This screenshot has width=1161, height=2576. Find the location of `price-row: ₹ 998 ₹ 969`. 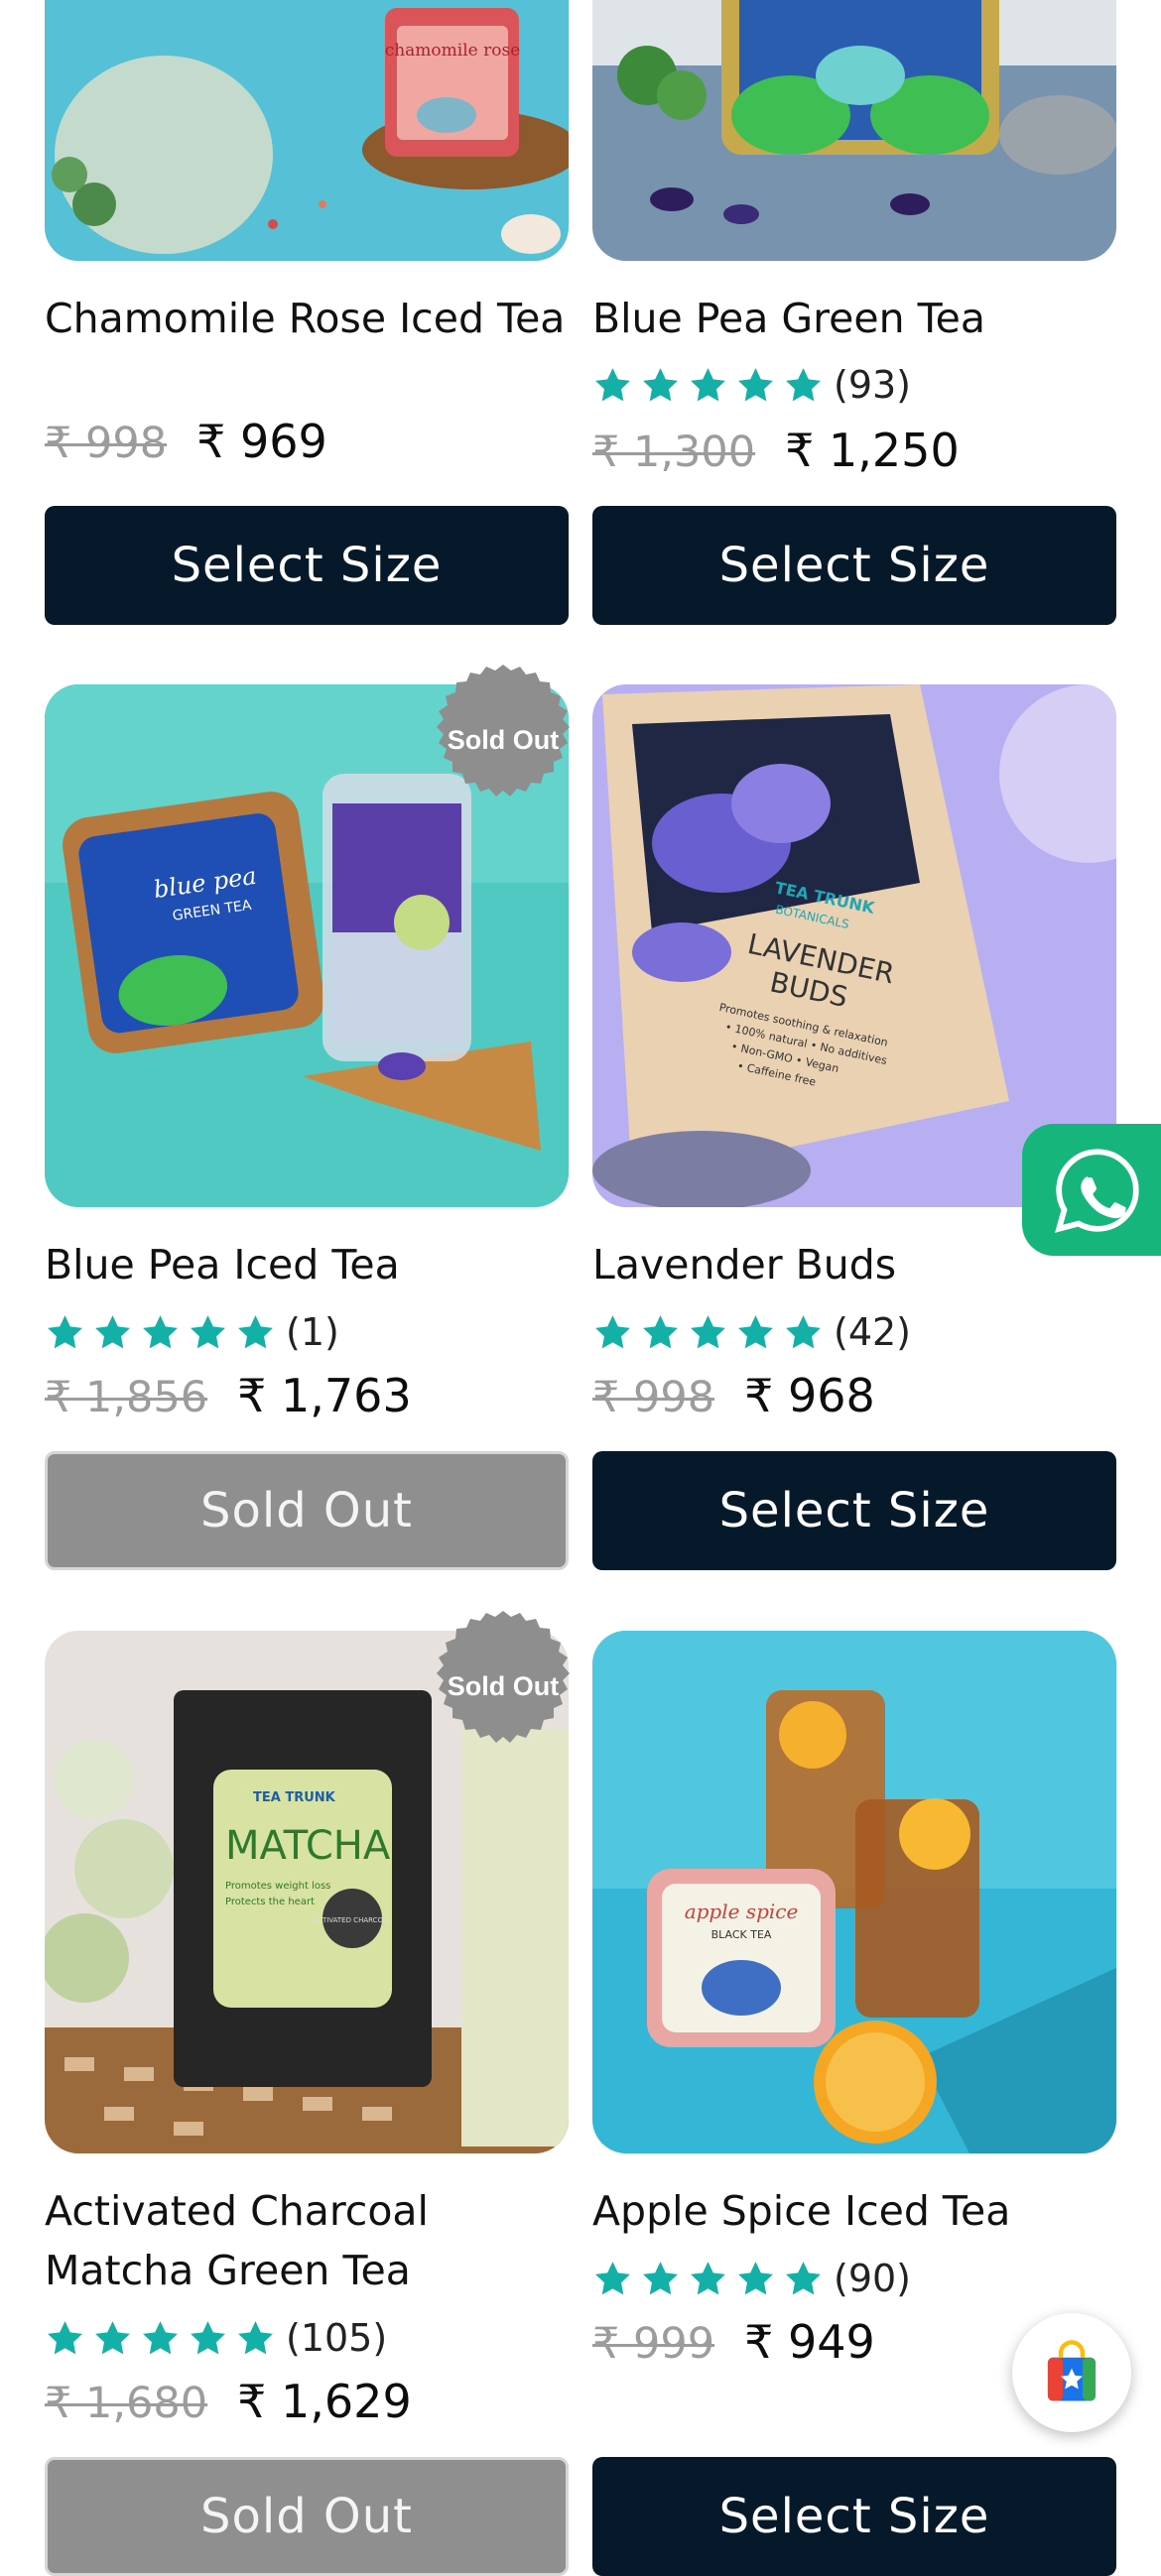

price-row: ₹ 998 ₹ 969 is located at coordinates (186, 441).